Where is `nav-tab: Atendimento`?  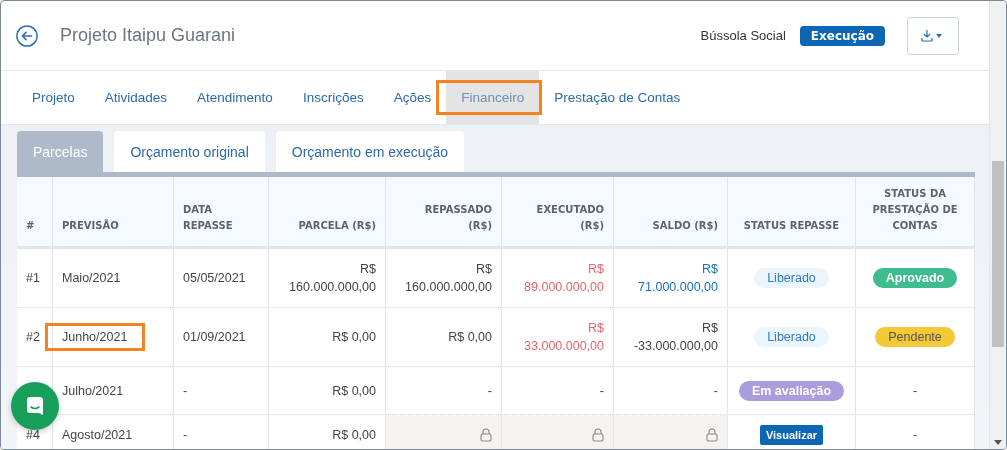
nav-tab: Atendimento is located at coordinates (235, 97).